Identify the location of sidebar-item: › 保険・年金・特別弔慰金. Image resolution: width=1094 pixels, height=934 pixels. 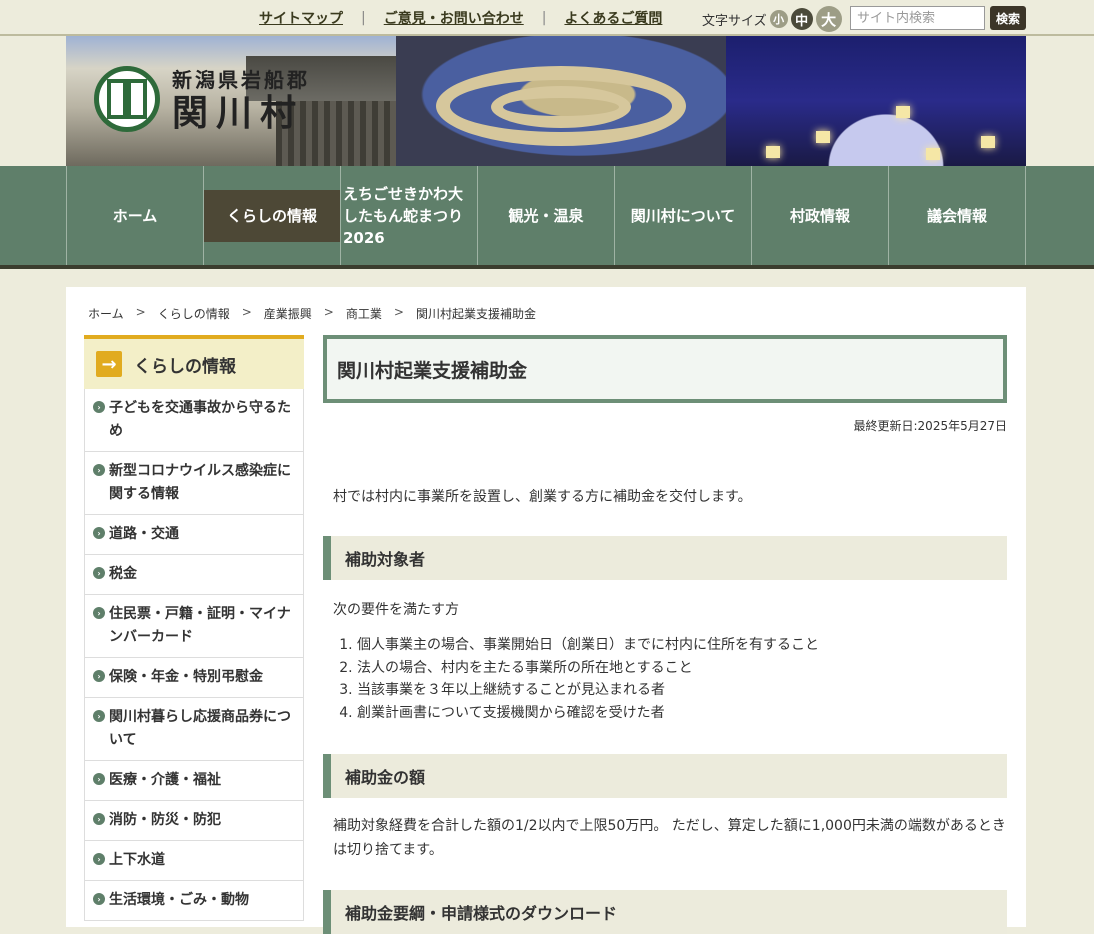
(194, 678).